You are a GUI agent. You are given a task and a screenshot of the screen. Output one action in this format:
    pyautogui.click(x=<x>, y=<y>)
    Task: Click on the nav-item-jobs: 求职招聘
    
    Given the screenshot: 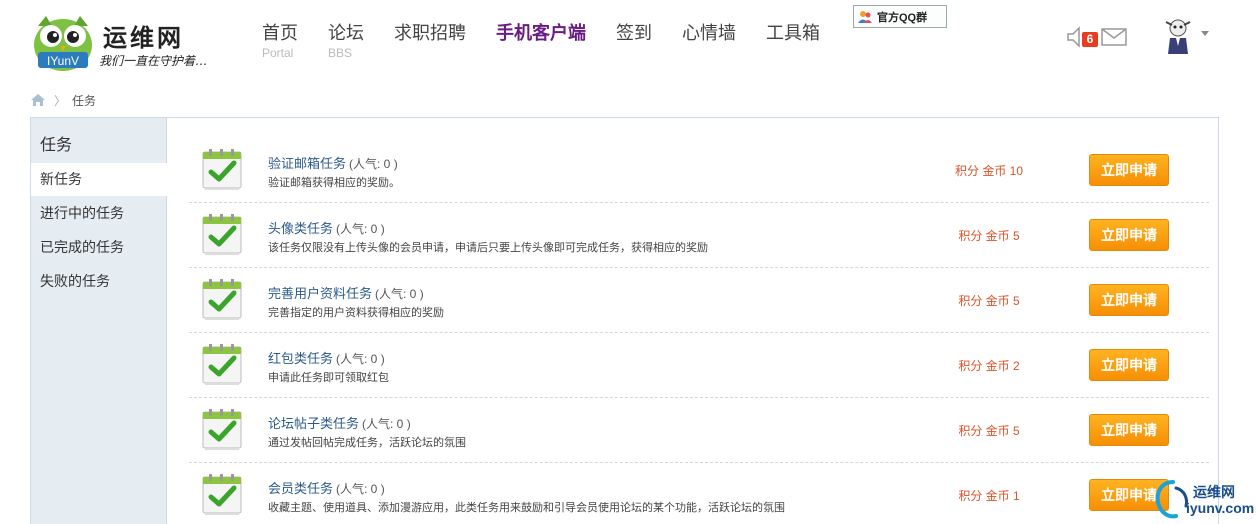 What is the action you would take?
    pyautogui.click(x=430, y=42)
    